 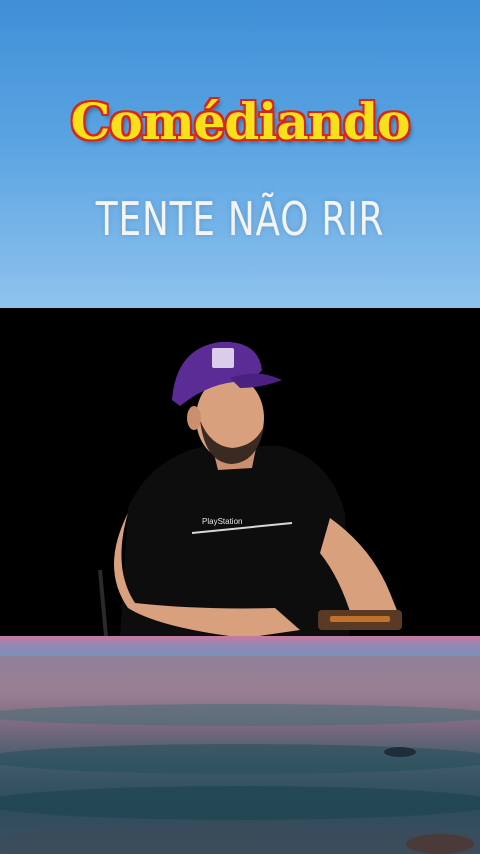 What do you see at coordinates (103, 603) in the screenshot?
I see `chair-edge` at bounding box center [103, 603].